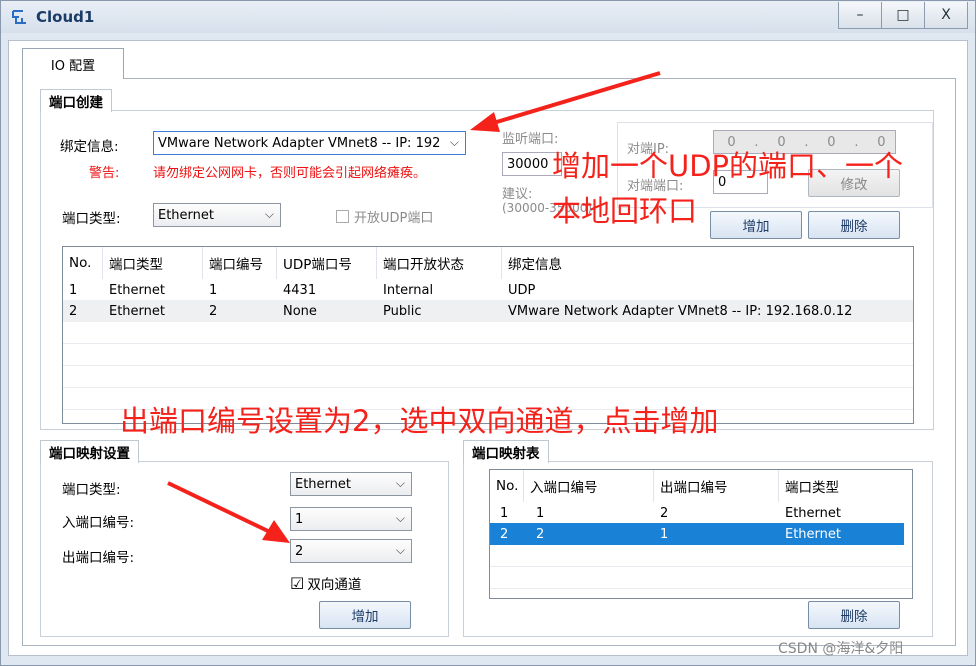  I want to click on arrow-to-out-port, so click(228, 512).